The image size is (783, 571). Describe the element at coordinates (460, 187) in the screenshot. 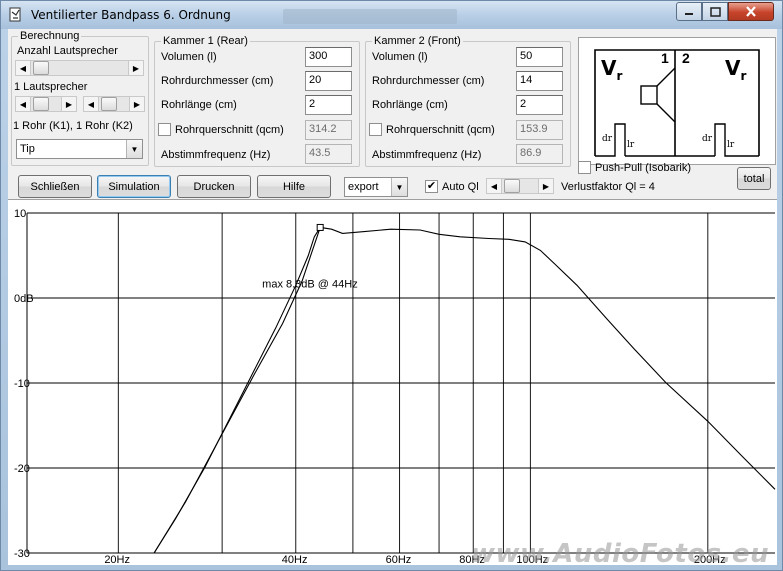

I see `auto-ql-label: Auto Ql` at that location.